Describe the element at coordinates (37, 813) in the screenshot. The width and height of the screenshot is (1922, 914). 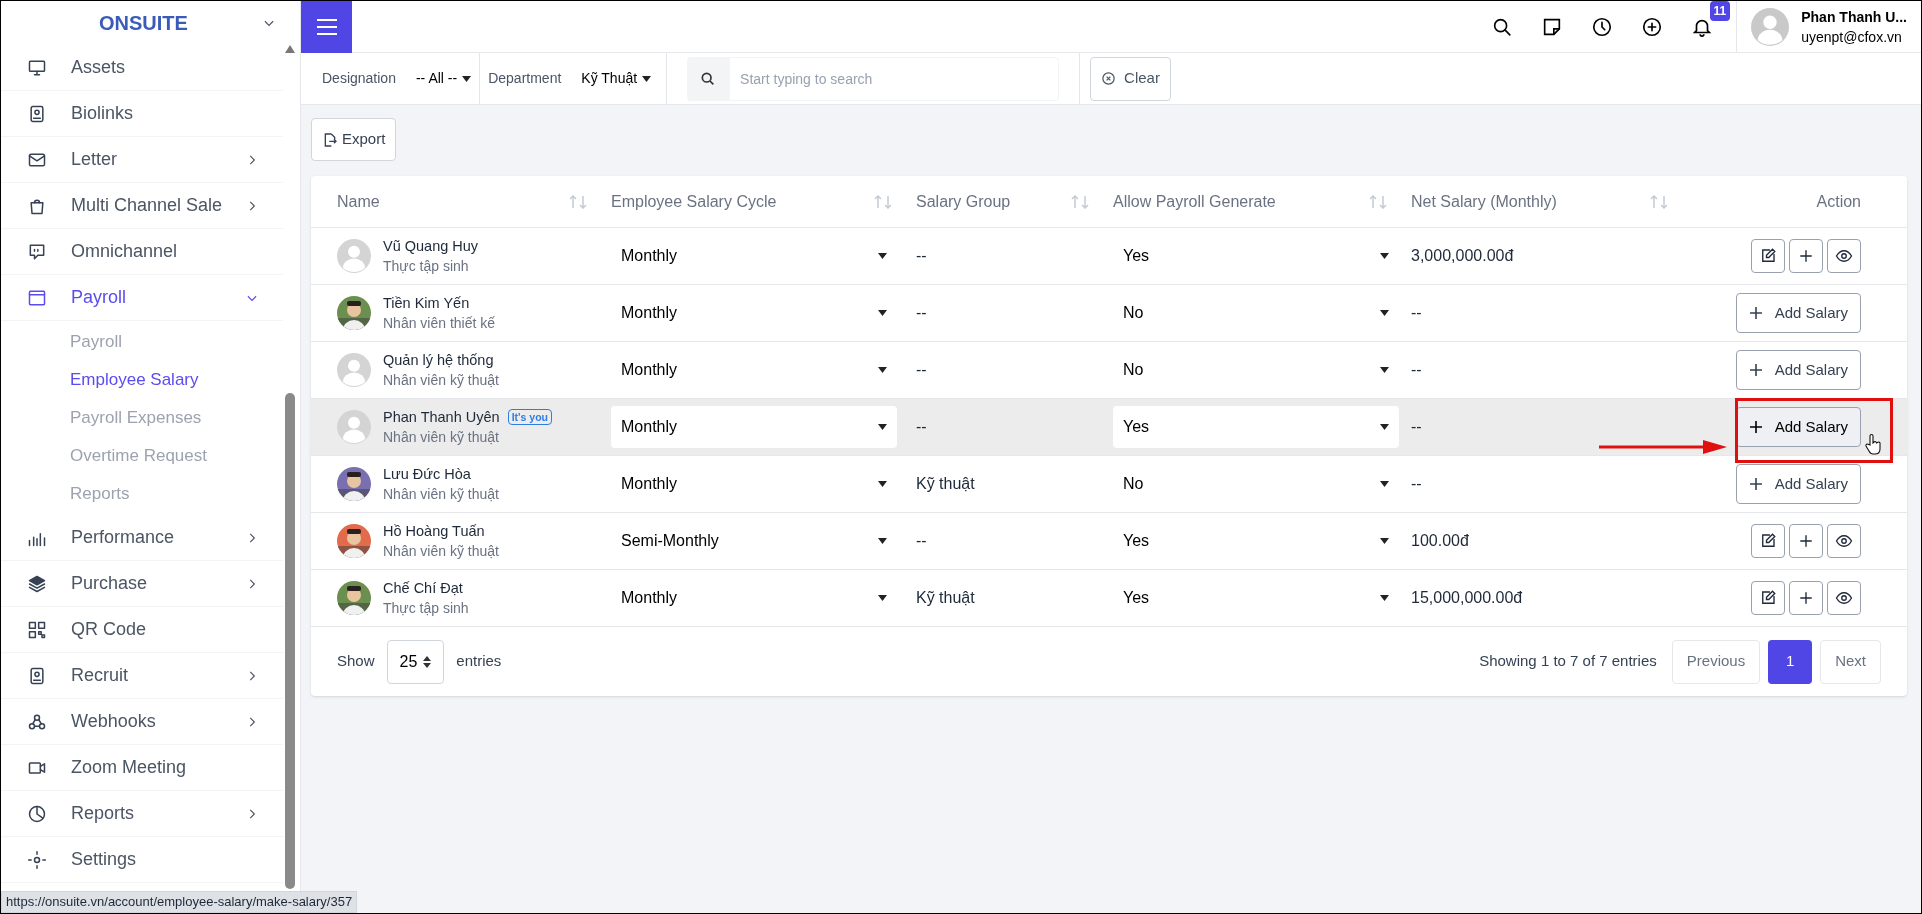
I see `pie-chart-icon` at that location.